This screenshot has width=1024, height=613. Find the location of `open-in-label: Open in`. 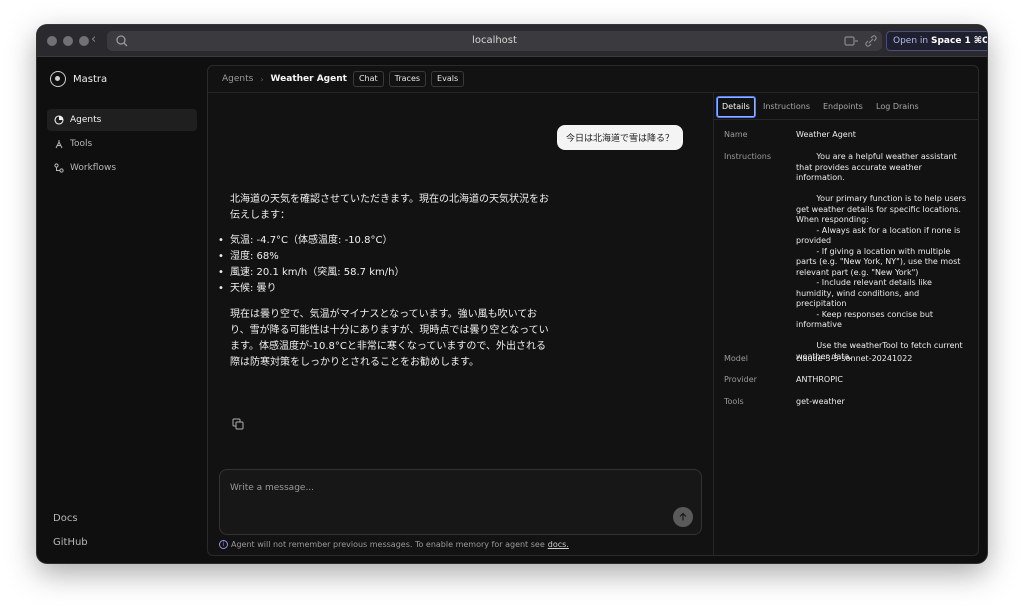

open-in-label: Open in is located at coordinates (911, 41).